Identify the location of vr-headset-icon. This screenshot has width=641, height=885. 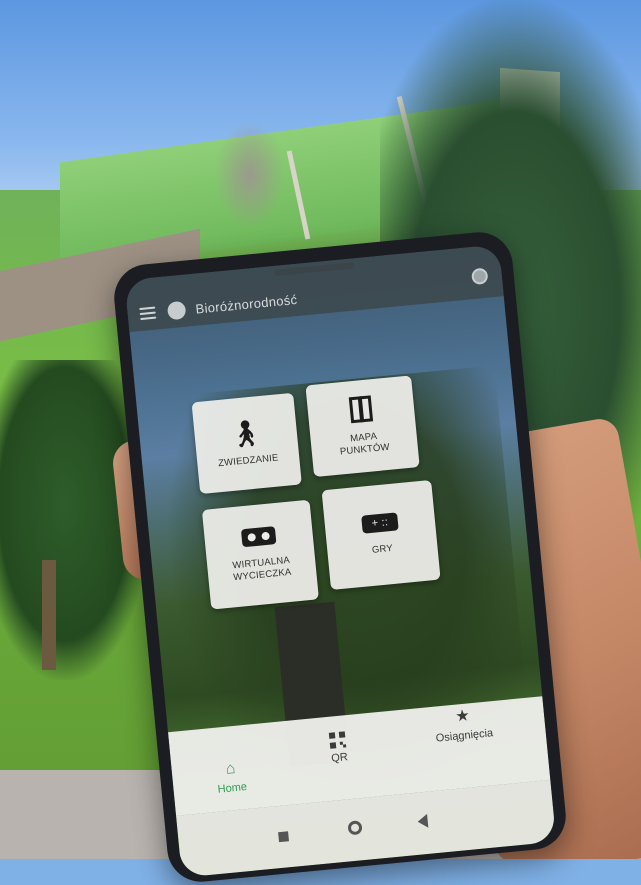
(258, 537).